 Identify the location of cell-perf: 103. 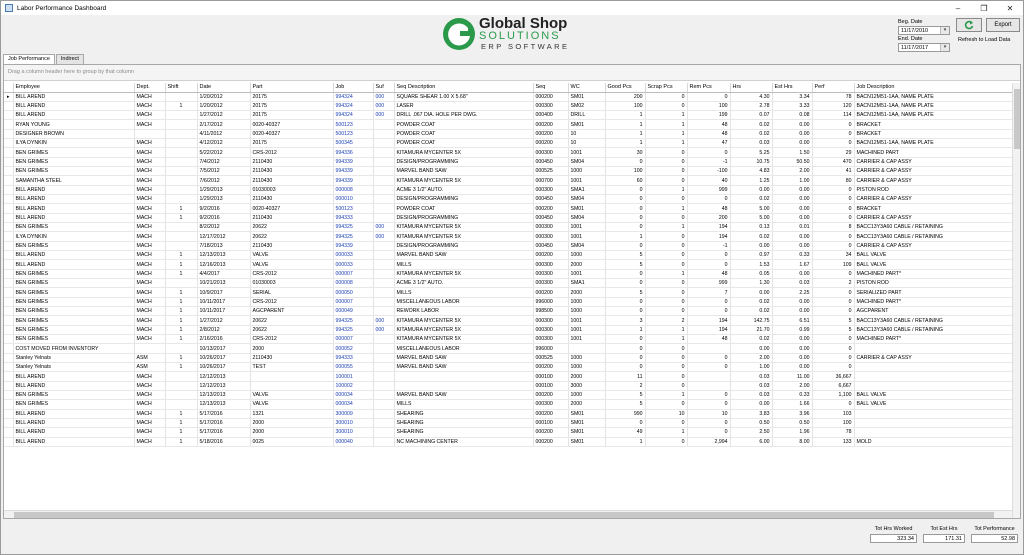
(833, 414).